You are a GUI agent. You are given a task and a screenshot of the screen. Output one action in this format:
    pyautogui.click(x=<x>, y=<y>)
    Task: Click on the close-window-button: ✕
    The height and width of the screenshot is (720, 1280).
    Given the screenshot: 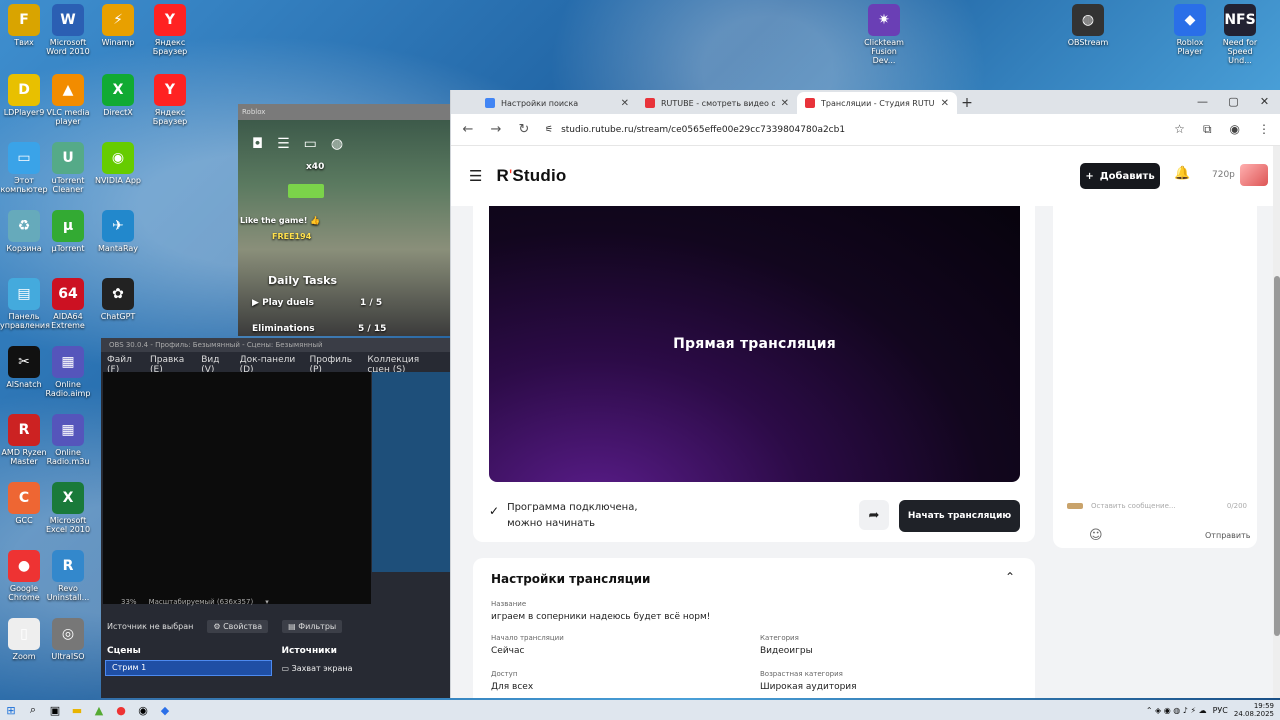 What is the action you would take?
    pyautogui.click(x=1264, y=101)
    